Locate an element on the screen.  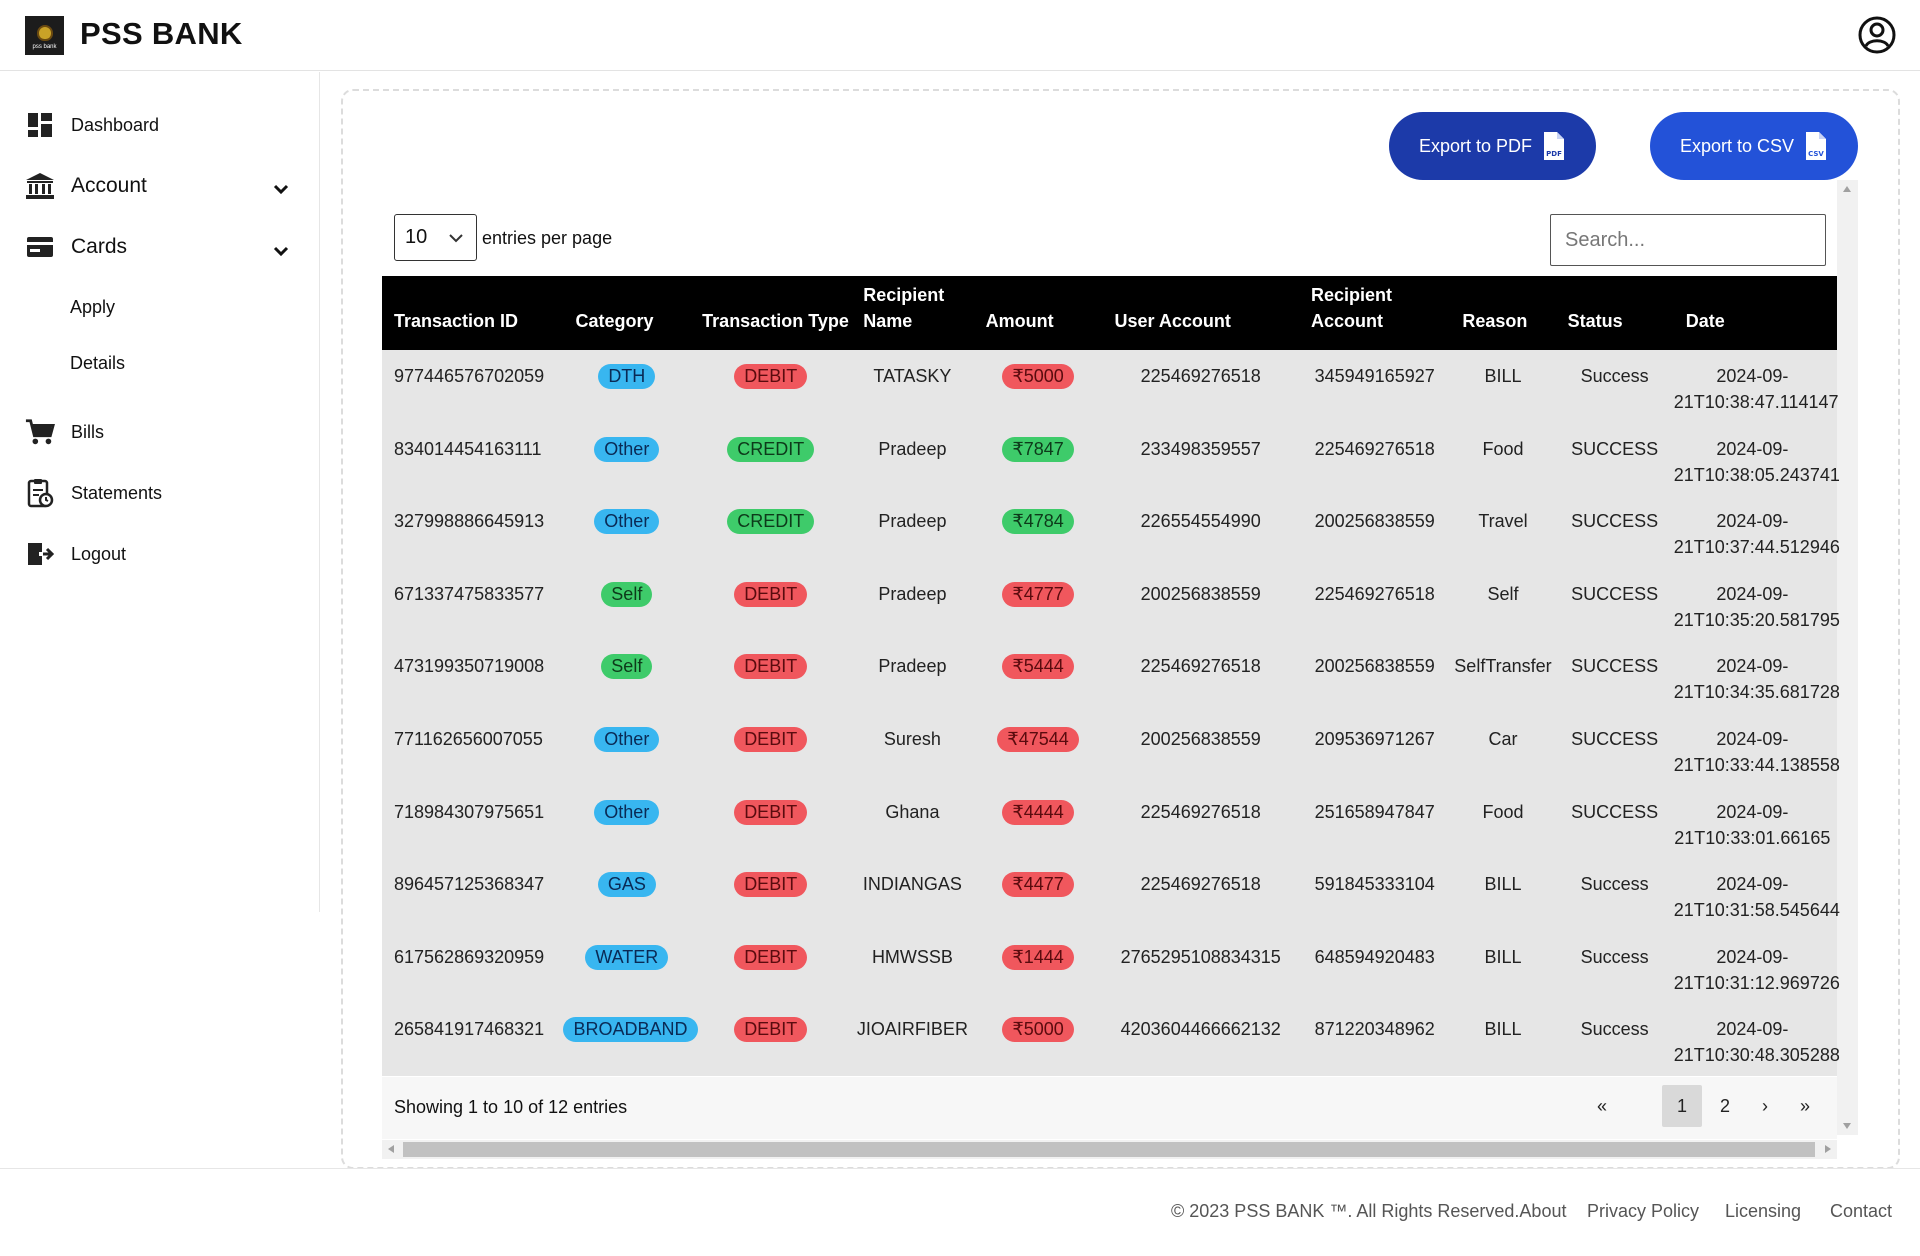
csv-file-icon: CSV is located at coordinates (1816, 146).